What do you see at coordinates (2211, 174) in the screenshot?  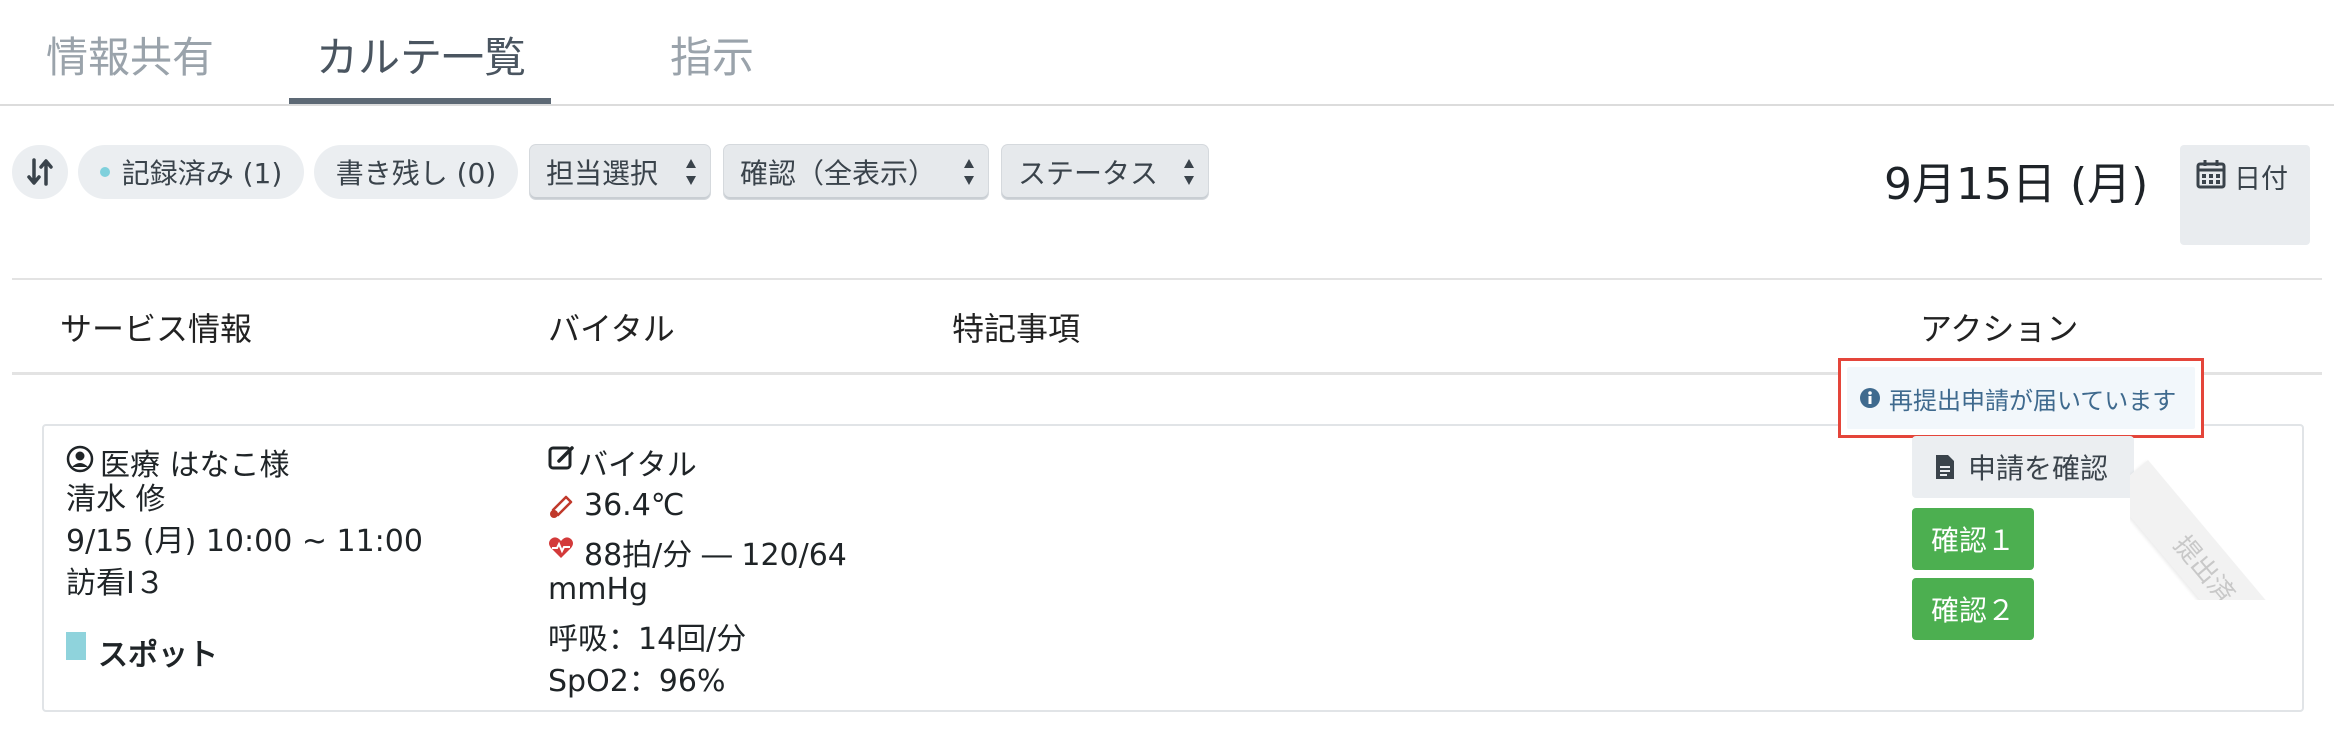 I see `calendar-icon` at bounding box center [2211, 174].